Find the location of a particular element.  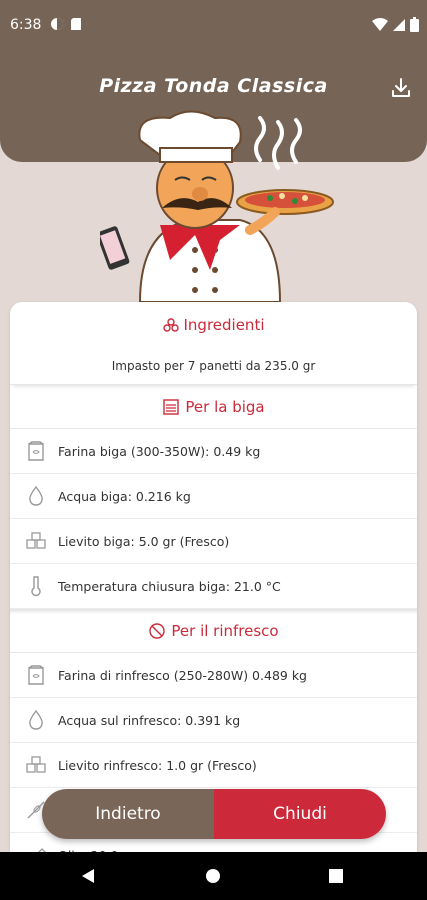

wifi-icon is located at coordinates (380, 24).